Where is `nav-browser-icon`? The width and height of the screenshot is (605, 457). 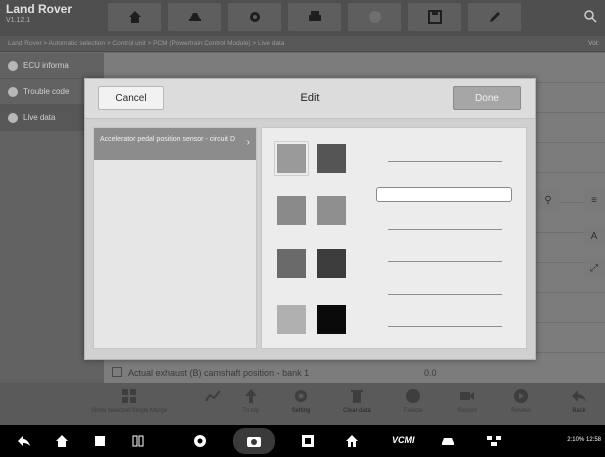 nav-browser-icon is located at coordinates (200, 441).